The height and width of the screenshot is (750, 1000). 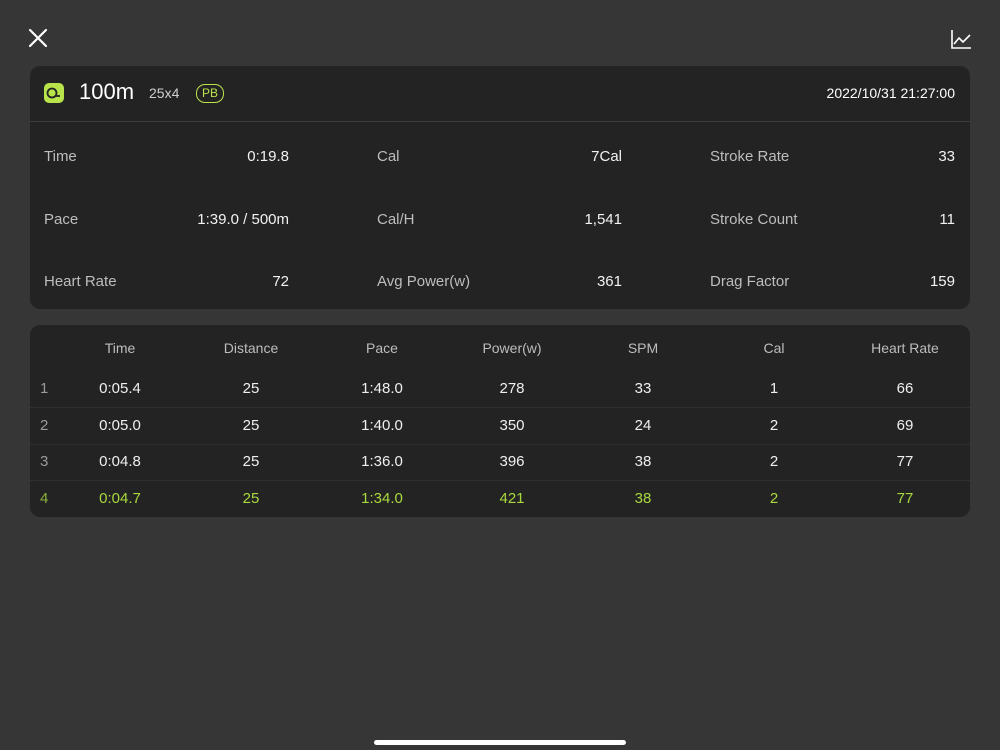 I want to click on column-header-time: Time, so click(x=120, y=348).